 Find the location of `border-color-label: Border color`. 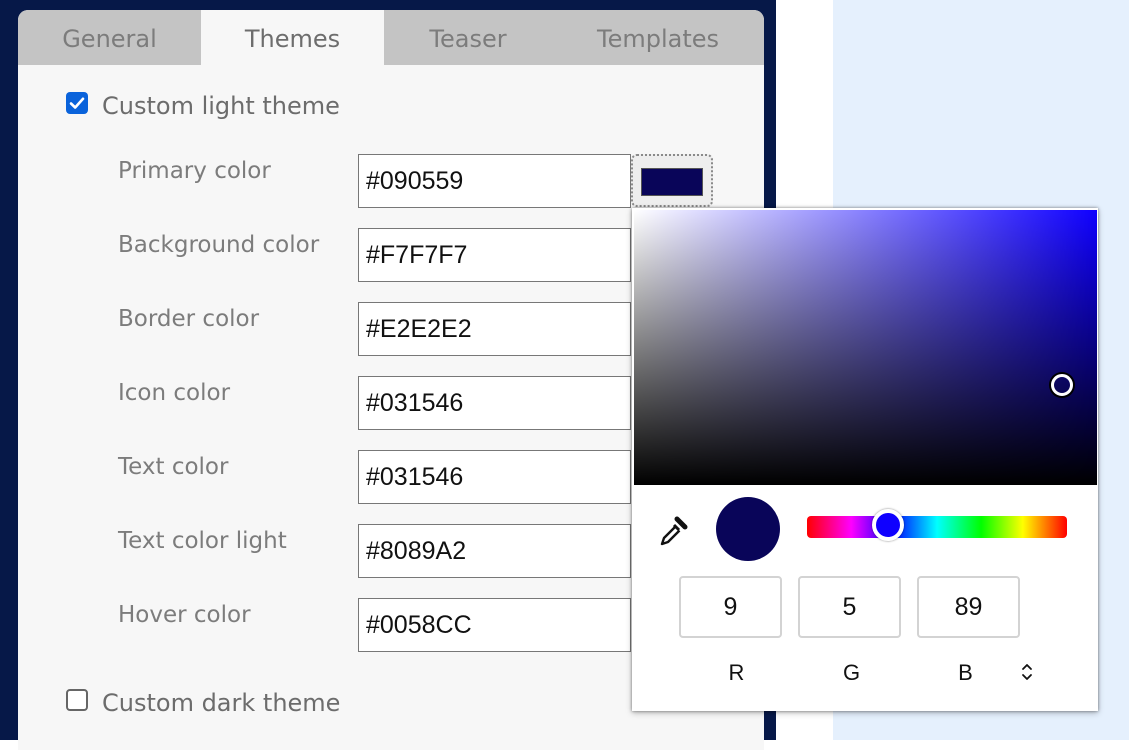

border-color-label: Border color is located at coordinates (189, 319).